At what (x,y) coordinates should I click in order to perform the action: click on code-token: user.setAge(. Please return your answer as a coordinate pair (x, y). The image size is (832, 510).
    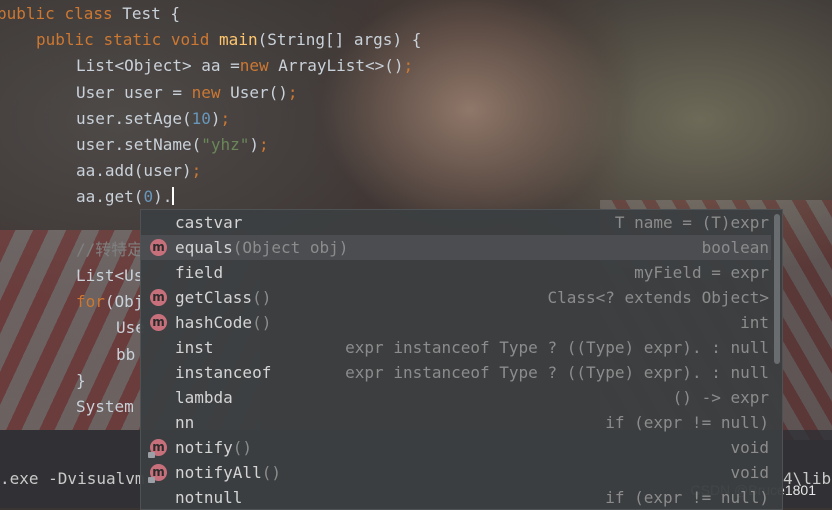
    Looking at the image, I should click on (134, 118).